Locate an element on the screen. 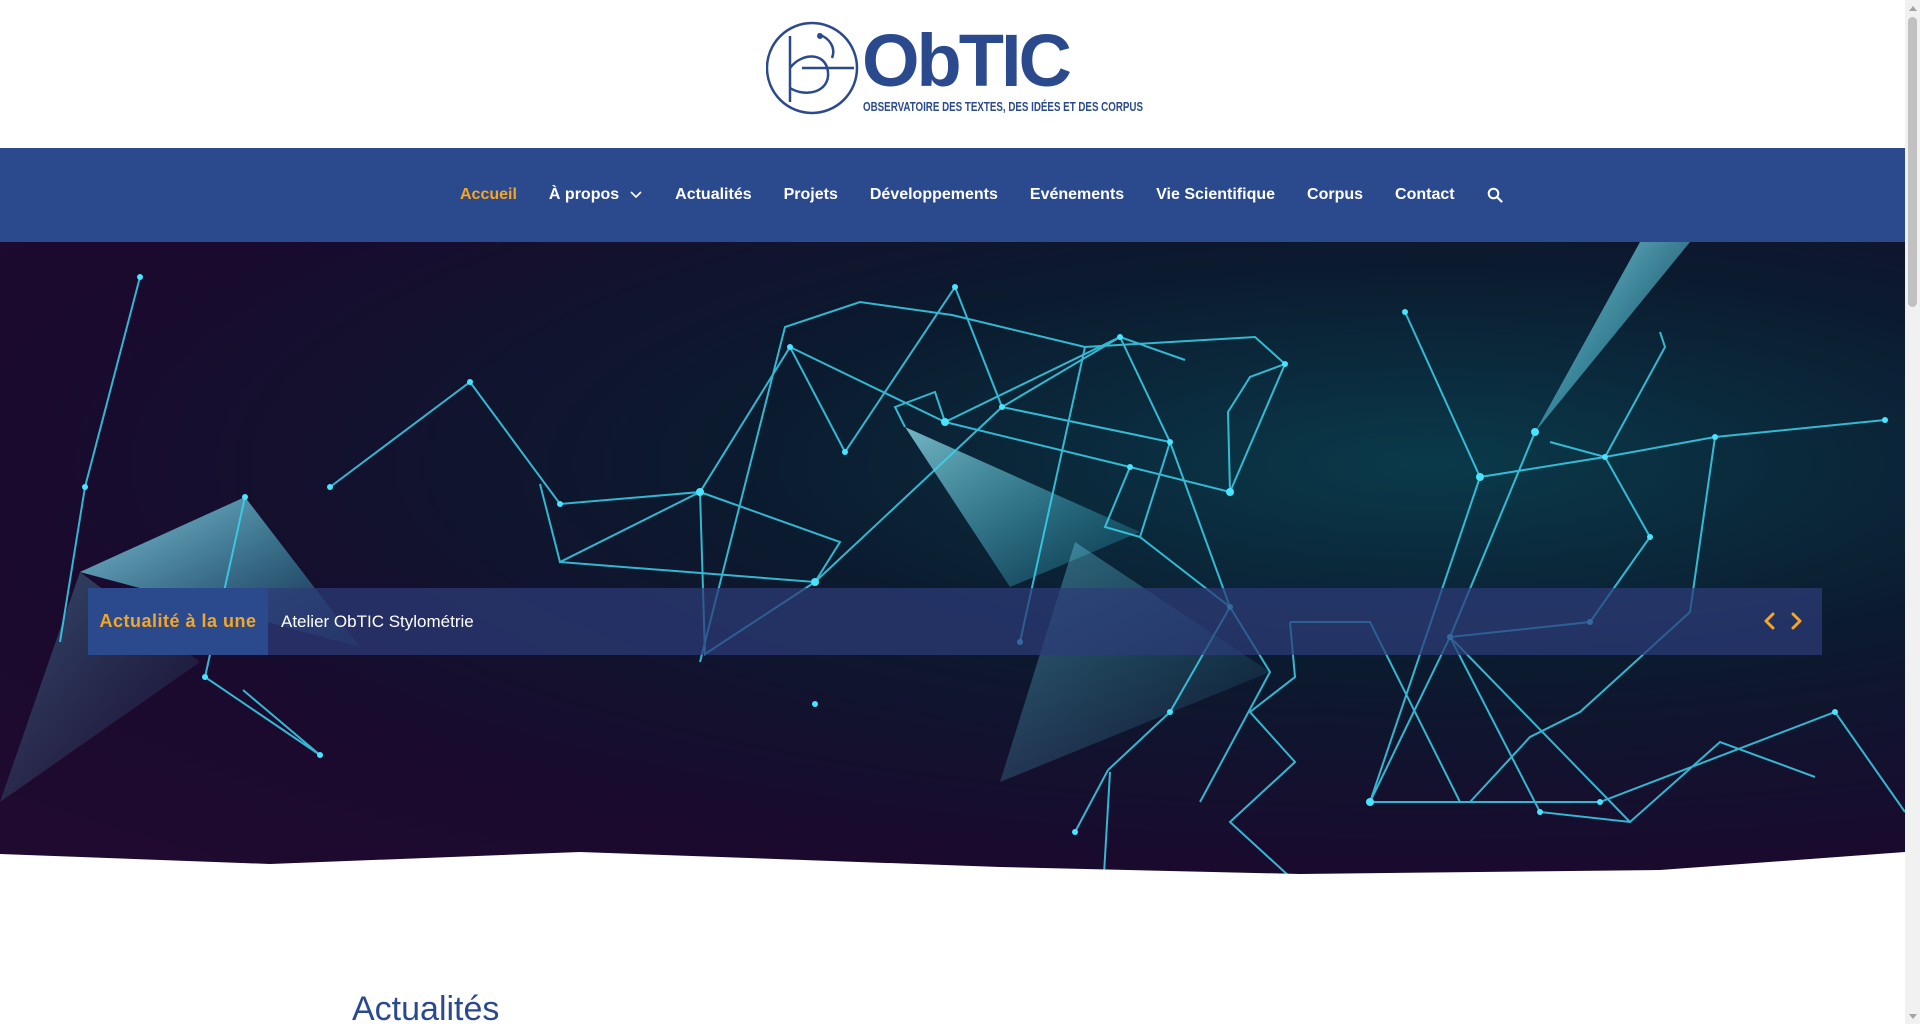 This screenshot has height=1024, width=1920. nav-item-label: Corpus is located at coordinates (1335, 194).